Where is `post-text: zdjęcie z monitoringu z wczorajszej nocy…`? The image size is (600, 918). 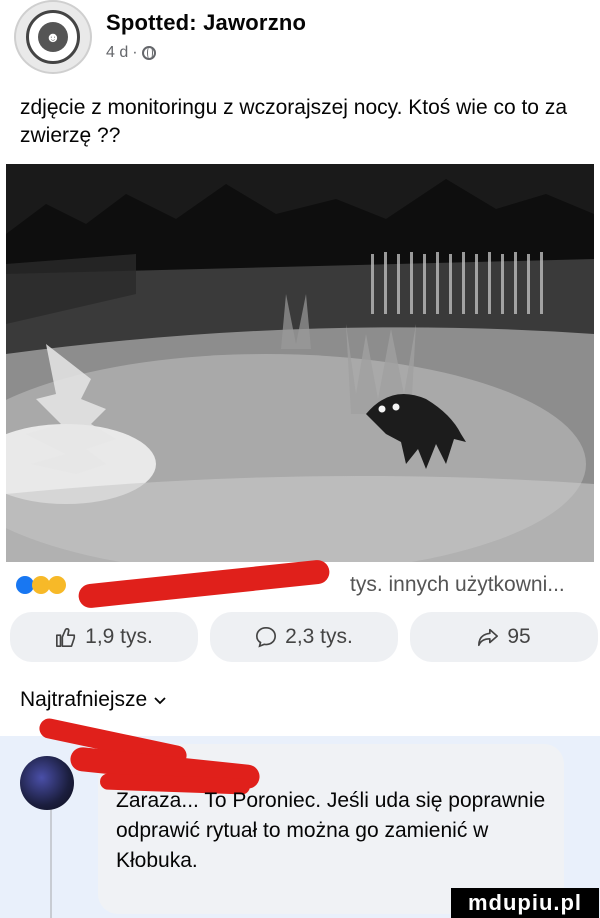 post-text: zdjęcie z monitoringu z wczorajszej nocy… is located at coordinates (294, 121).